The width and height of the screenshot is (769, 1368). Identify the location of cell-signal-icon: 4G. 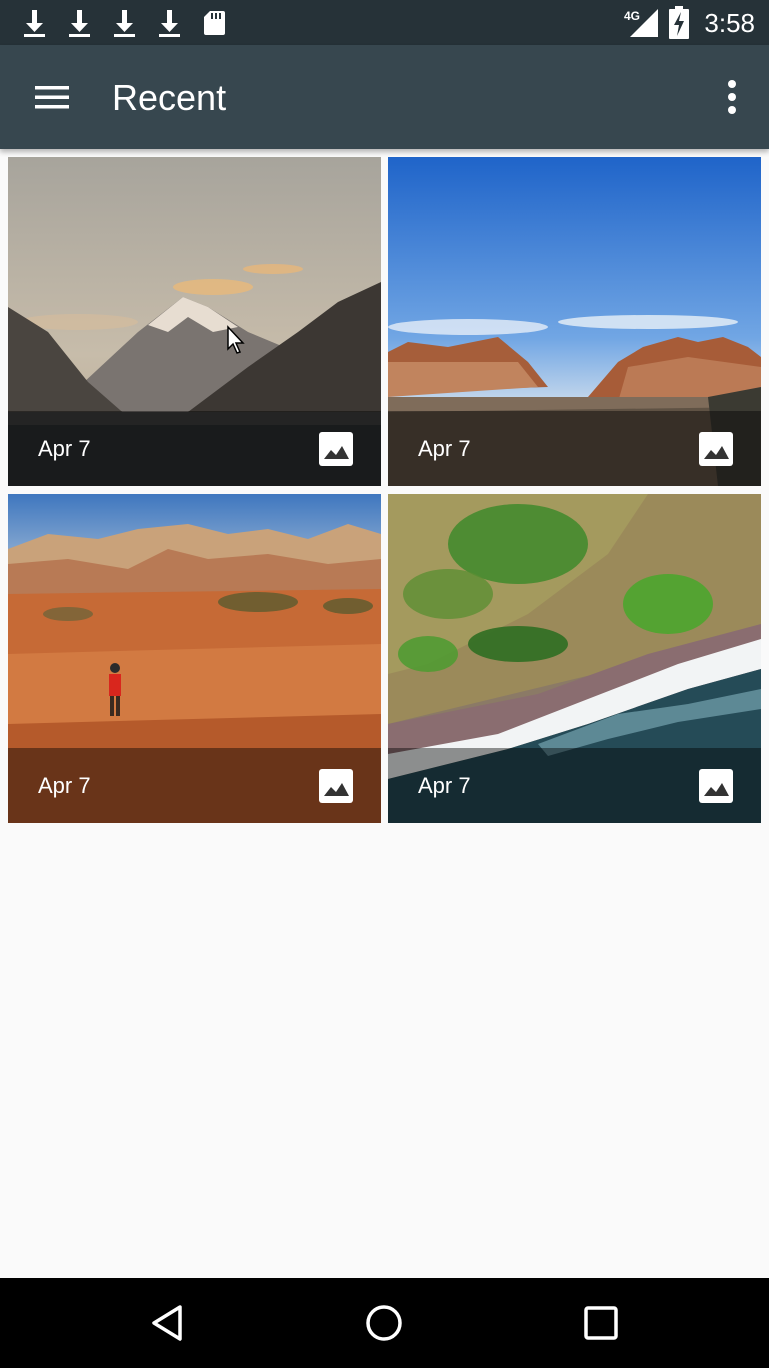
(641, 23).